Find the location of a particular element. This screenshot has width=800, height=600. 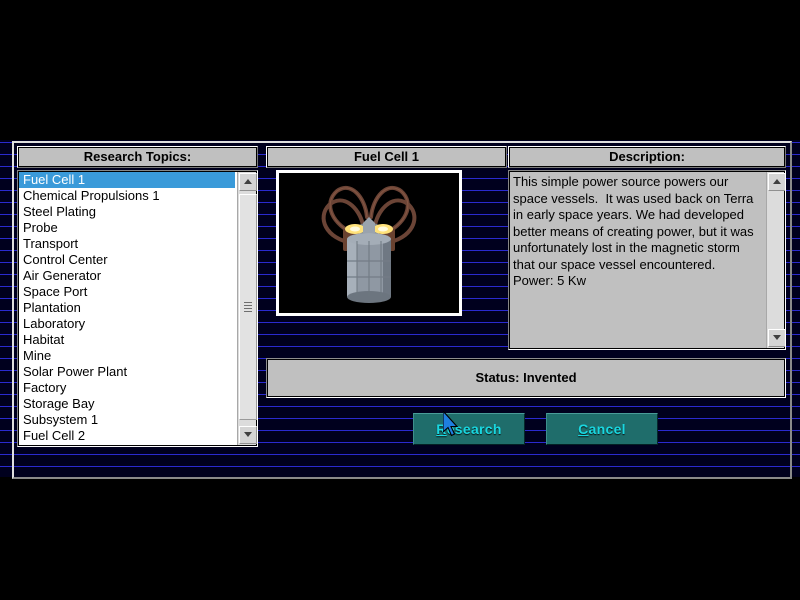

fuel-cell-render is located at coordinates (369, 243).